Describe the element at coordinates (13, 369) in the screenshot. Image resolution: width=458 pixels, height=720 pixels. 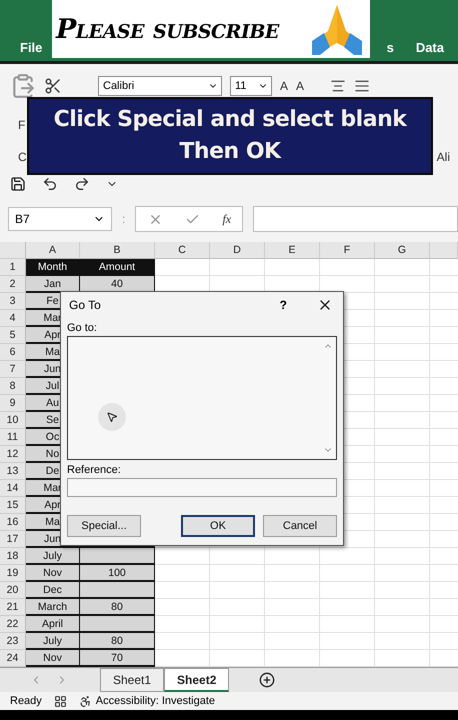
I see `row-header: 7` at that location.